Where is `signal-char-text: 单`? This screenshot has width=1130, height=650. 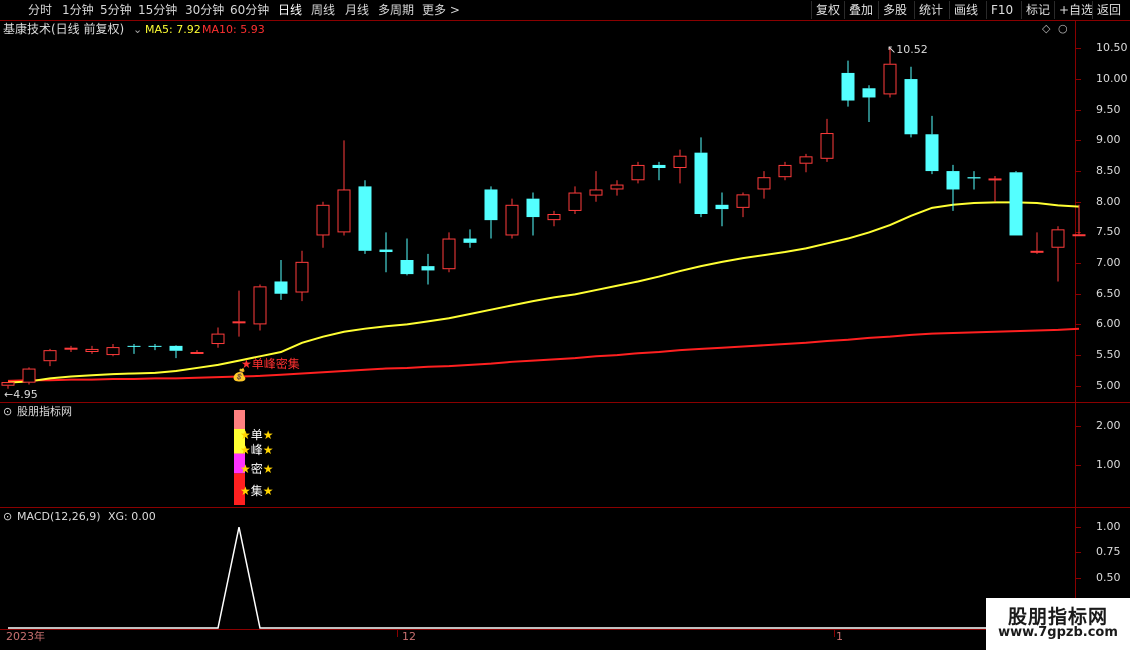 signal-char-text: 单 is located at coordinates (256, 435).